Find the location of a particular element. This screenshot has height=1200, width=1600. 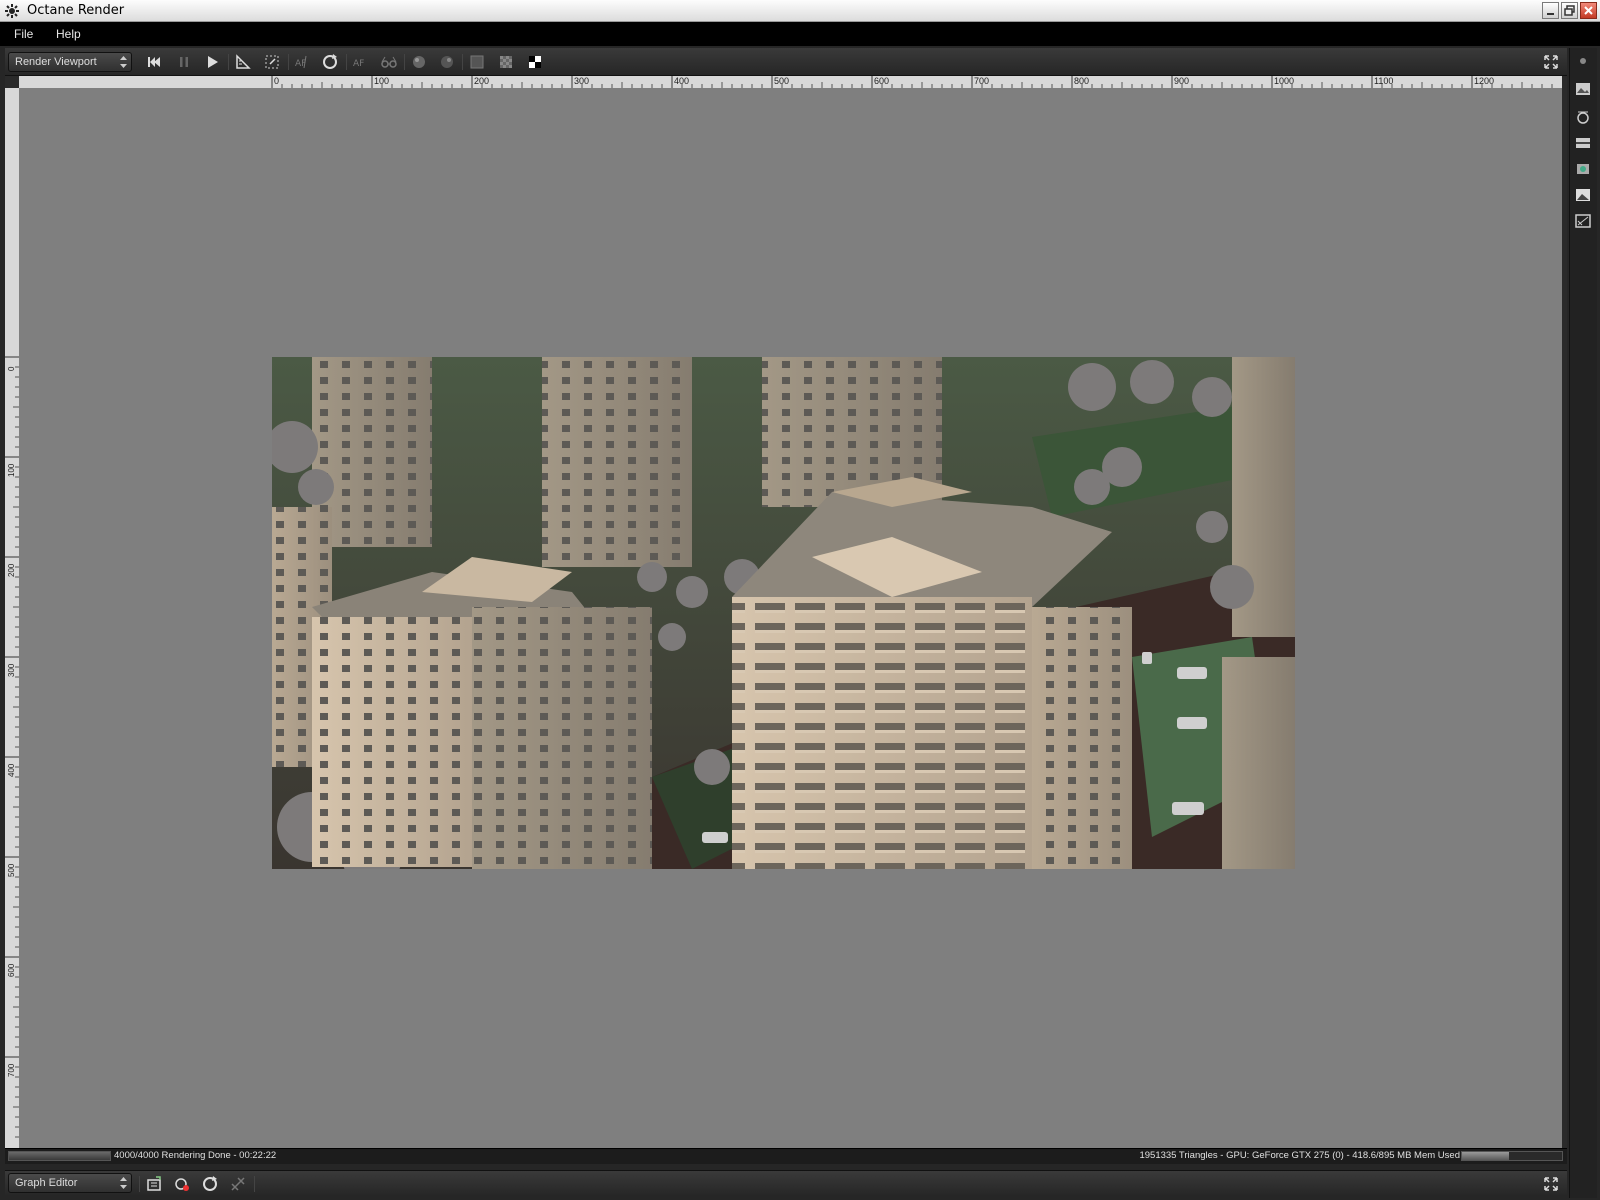

minimize-icon is located at coordinates (1550, 14).